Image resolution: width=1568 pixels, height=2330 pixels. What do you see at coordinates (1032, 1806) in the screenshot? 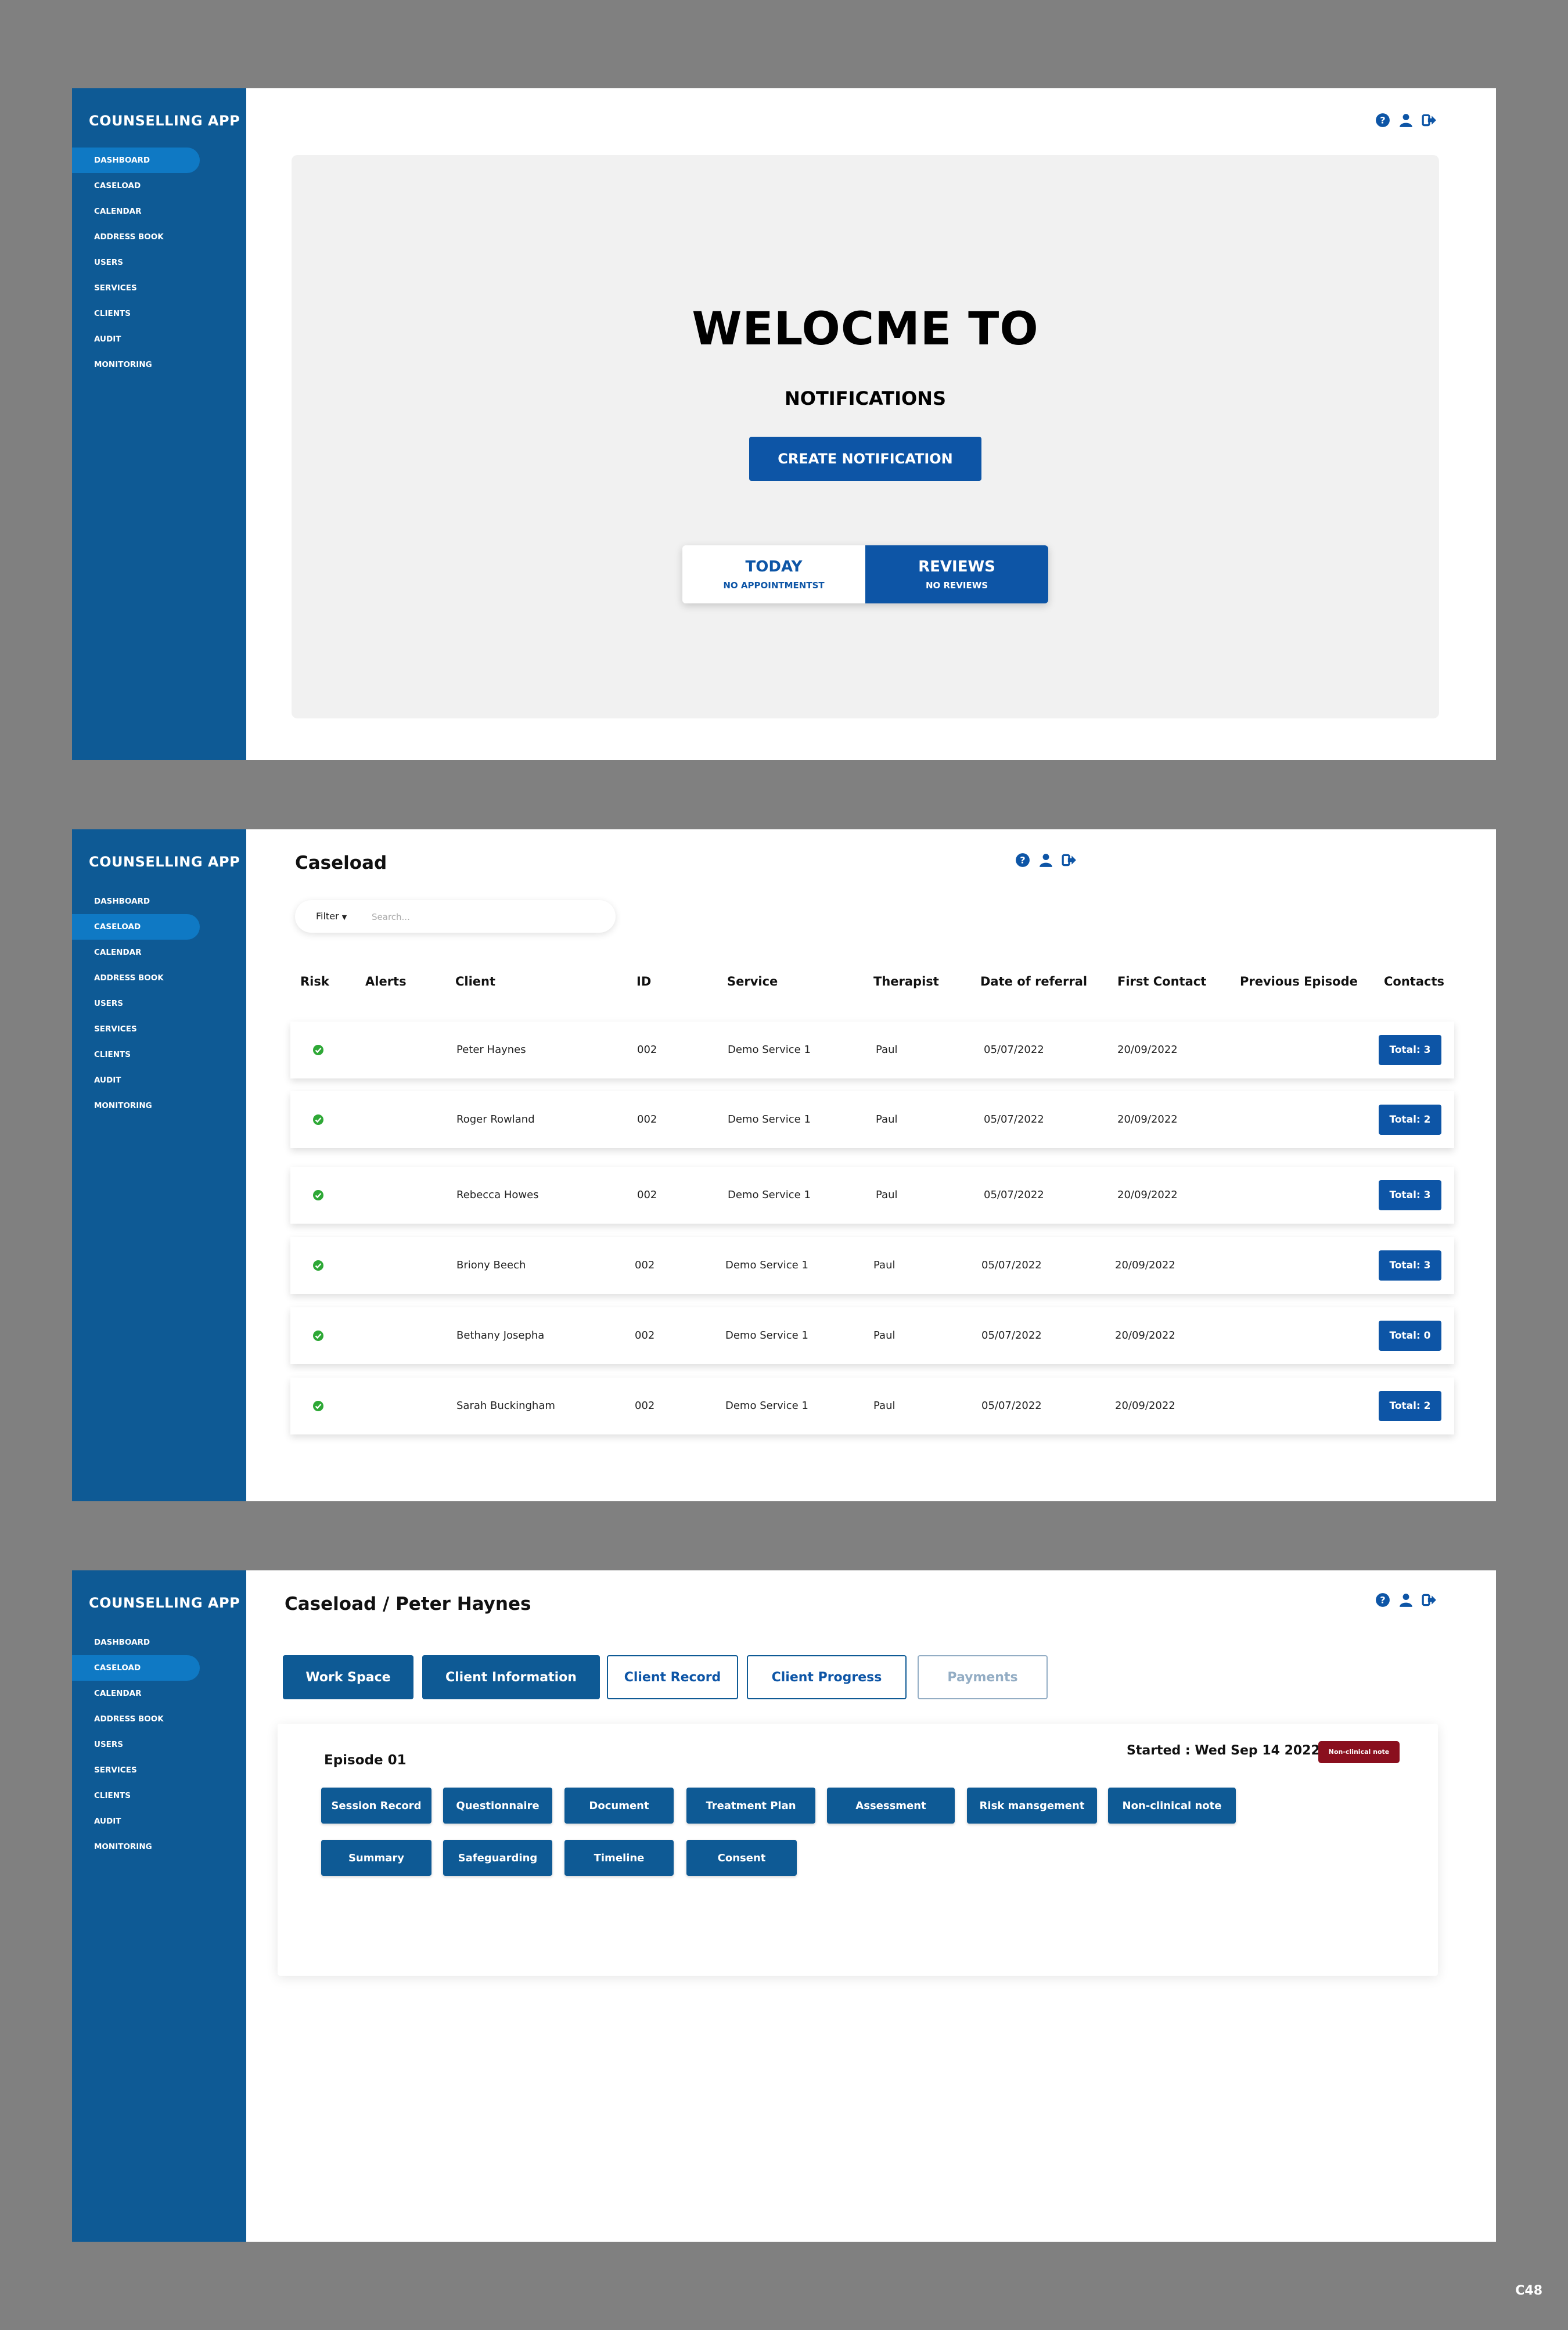
I see `risk-management-button: Risk mansgement` at bounding box center [1032, 1806].